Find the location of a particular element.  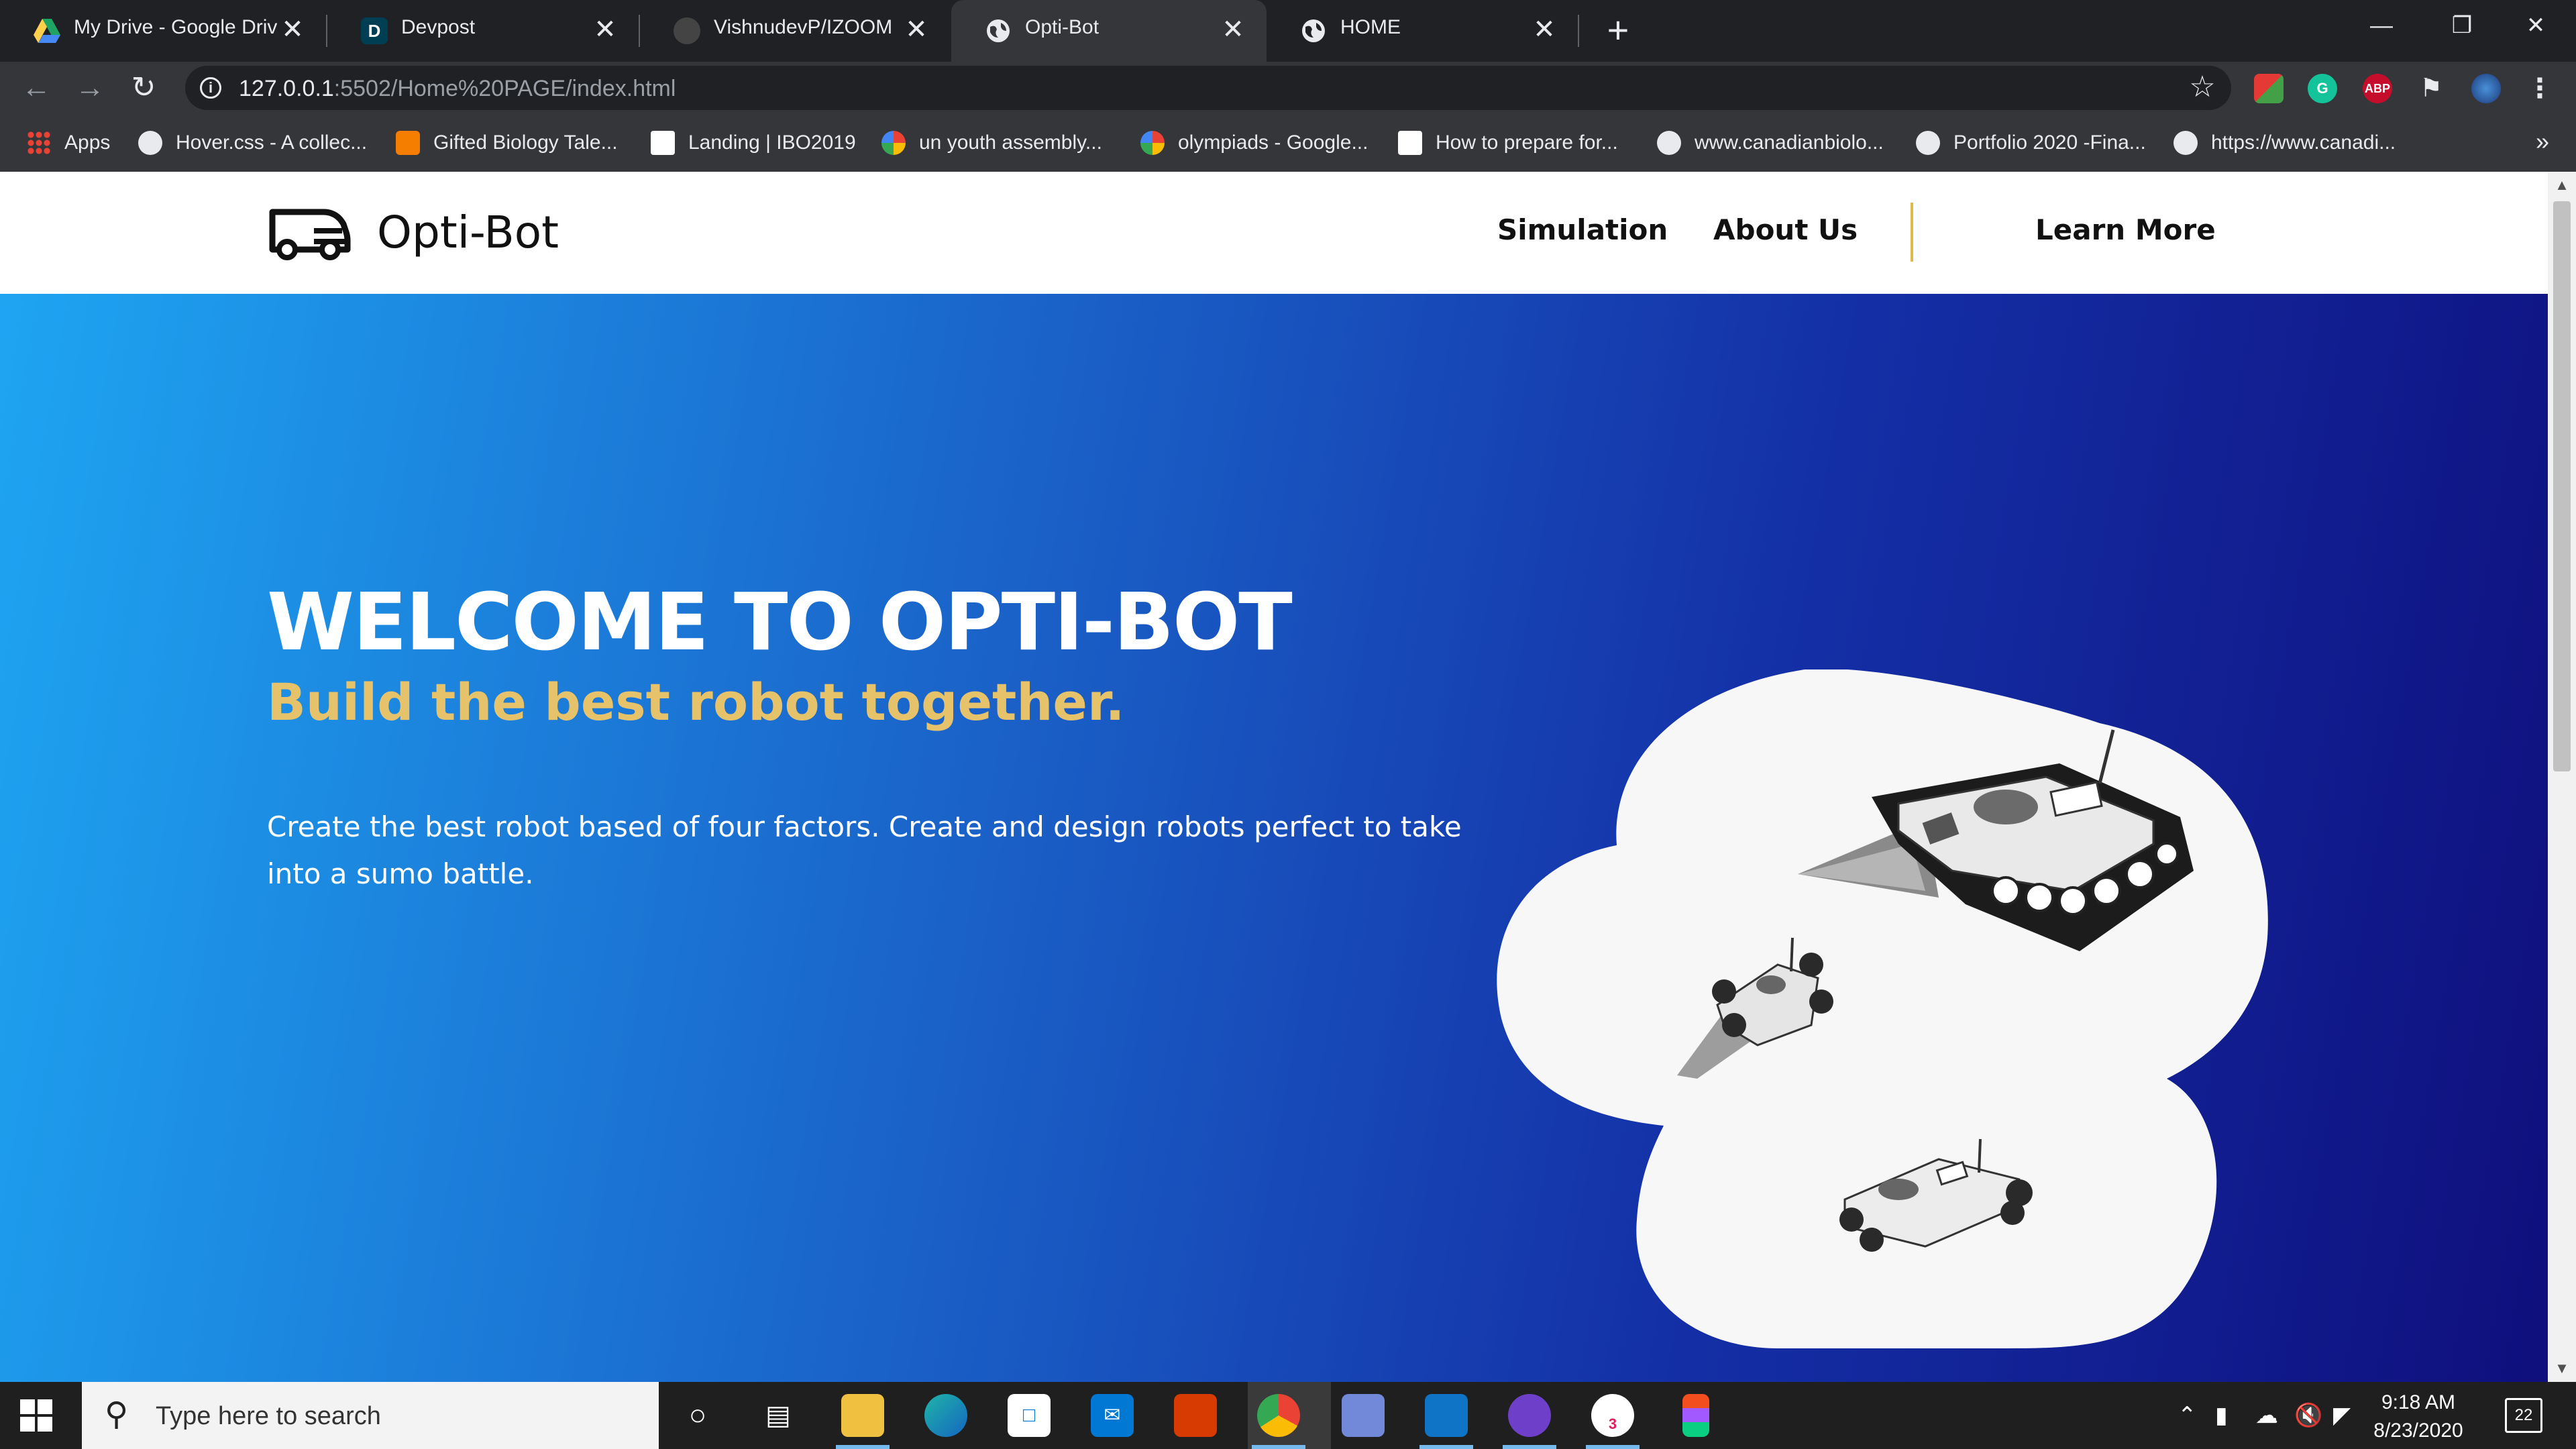

volume-muted-icon: 🔇 is located at coordinates (2308, 1415).